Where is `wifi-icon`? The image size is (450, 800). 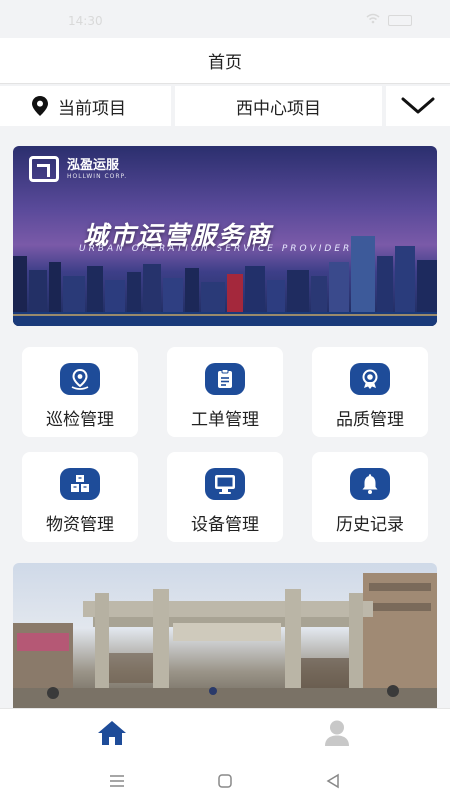 wifi-icon is located at coordinates (373, 20).